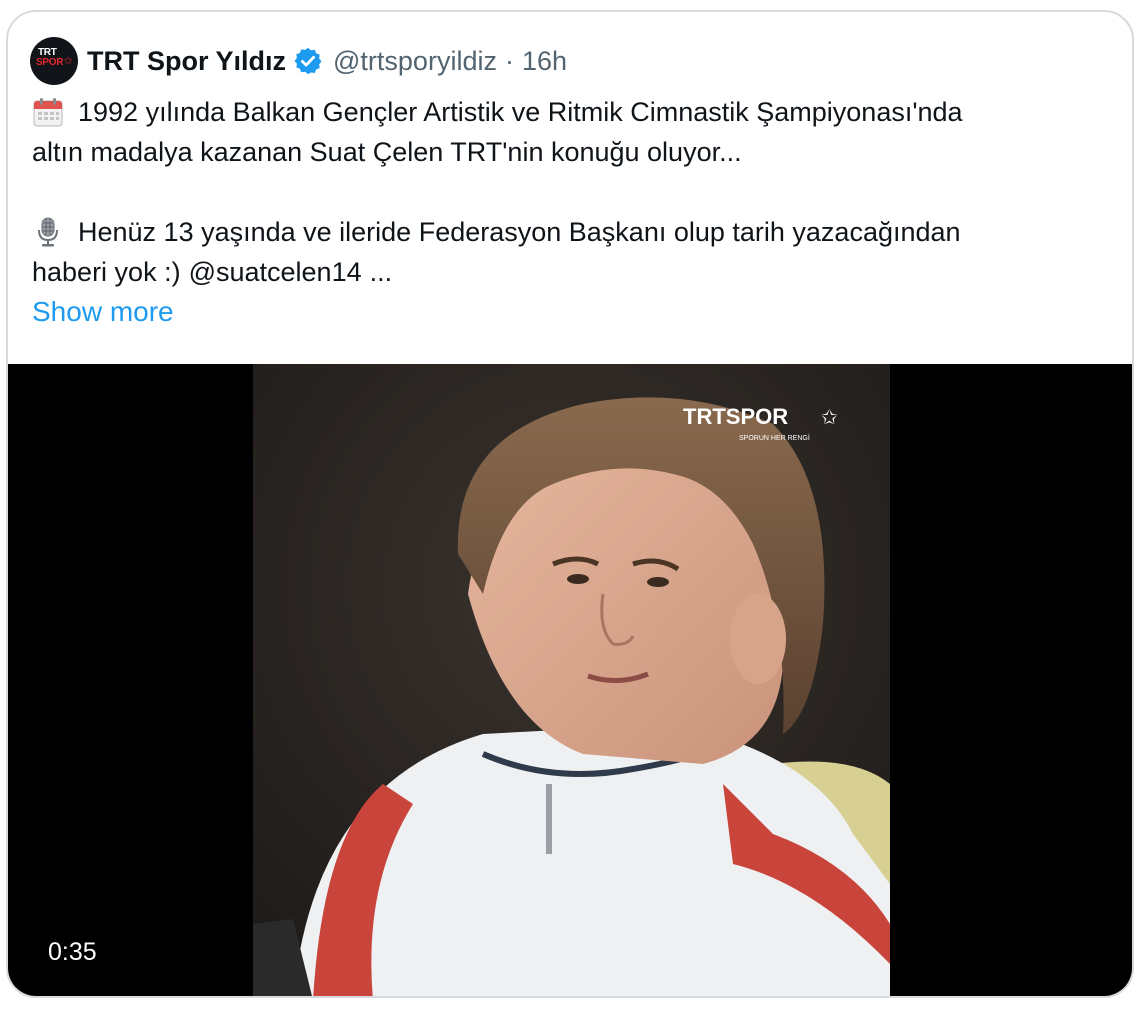 This screenshot has width=1146, height=1018. I want to click on microphone-icon, so click(48, 232).